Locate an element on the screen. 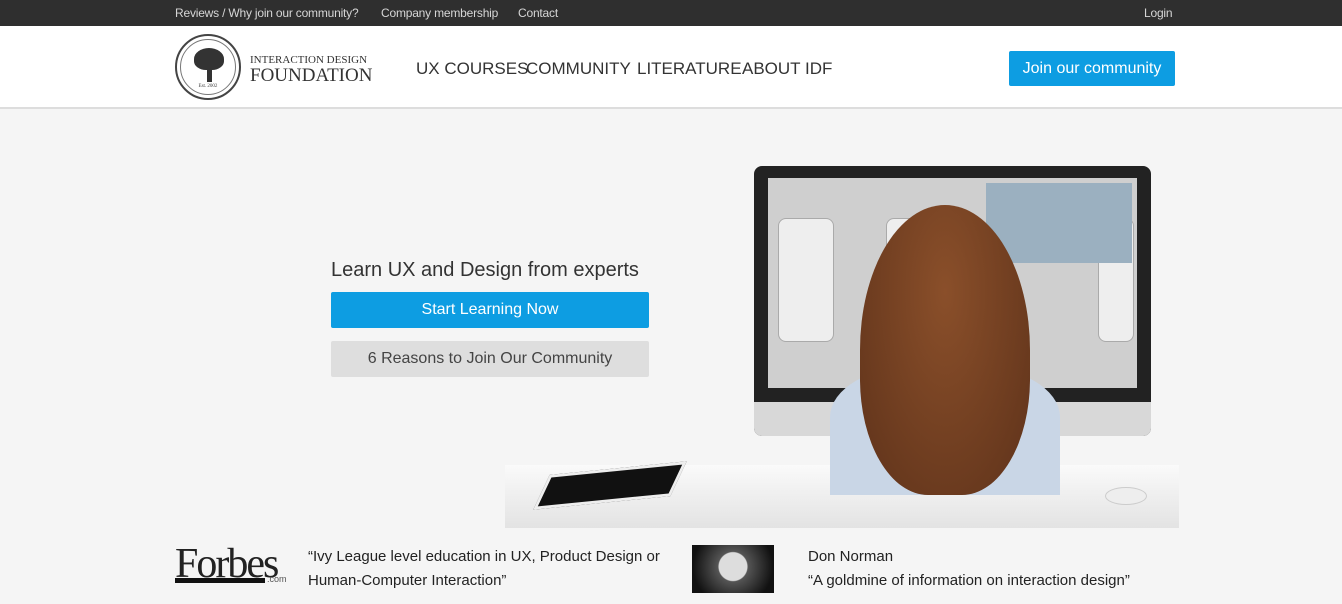  forbes-logo-com: .com is located at coordinates (277, 579).